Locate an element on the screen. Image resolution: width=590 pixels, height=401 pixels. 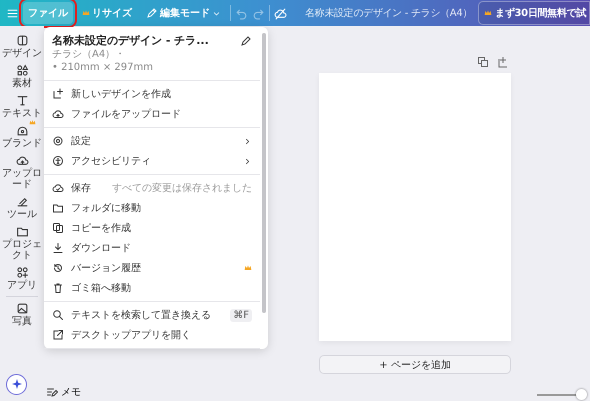
menu-item: 新しいデザインを作成 is located at coordinates (152, 94).